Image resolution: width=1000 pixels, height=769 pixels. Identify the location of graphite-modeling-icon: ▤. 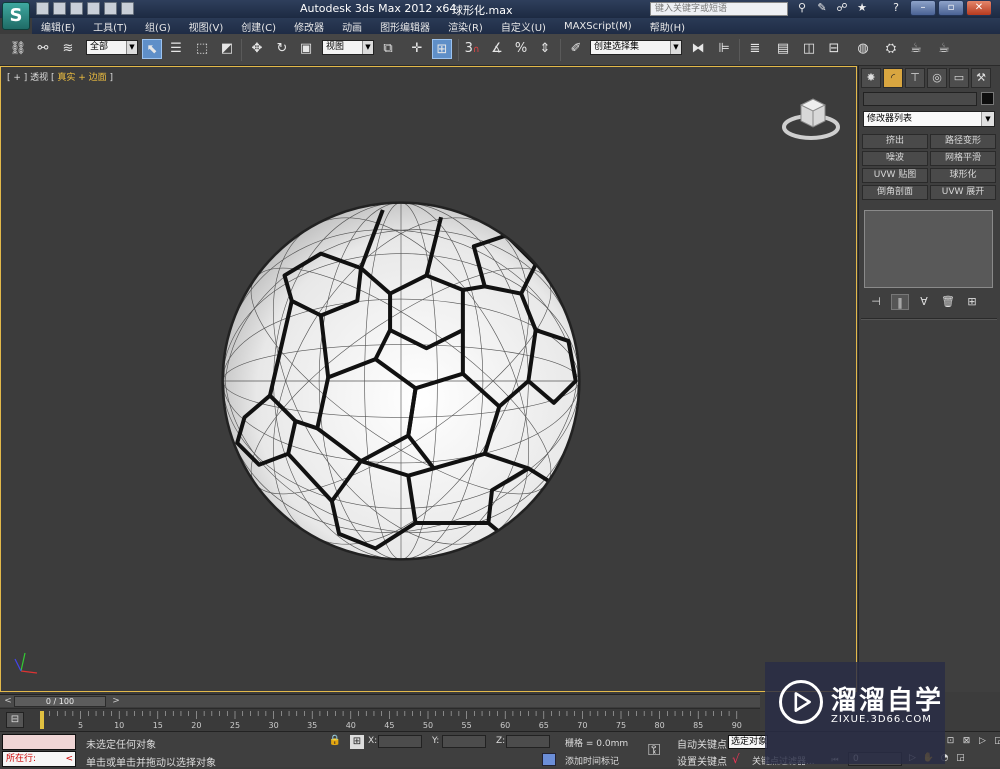
(783, 49).